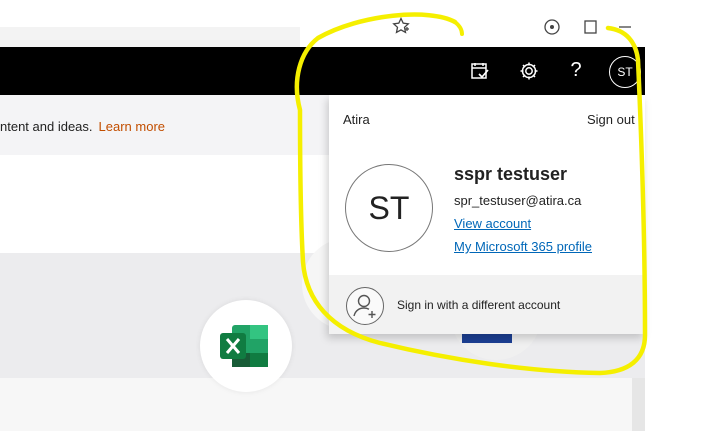 Image resolution: width=712 pixels, height=431 pixels. Describe the element at coordinates (322, 71) in the screenshot. I see `app-header` at that location.